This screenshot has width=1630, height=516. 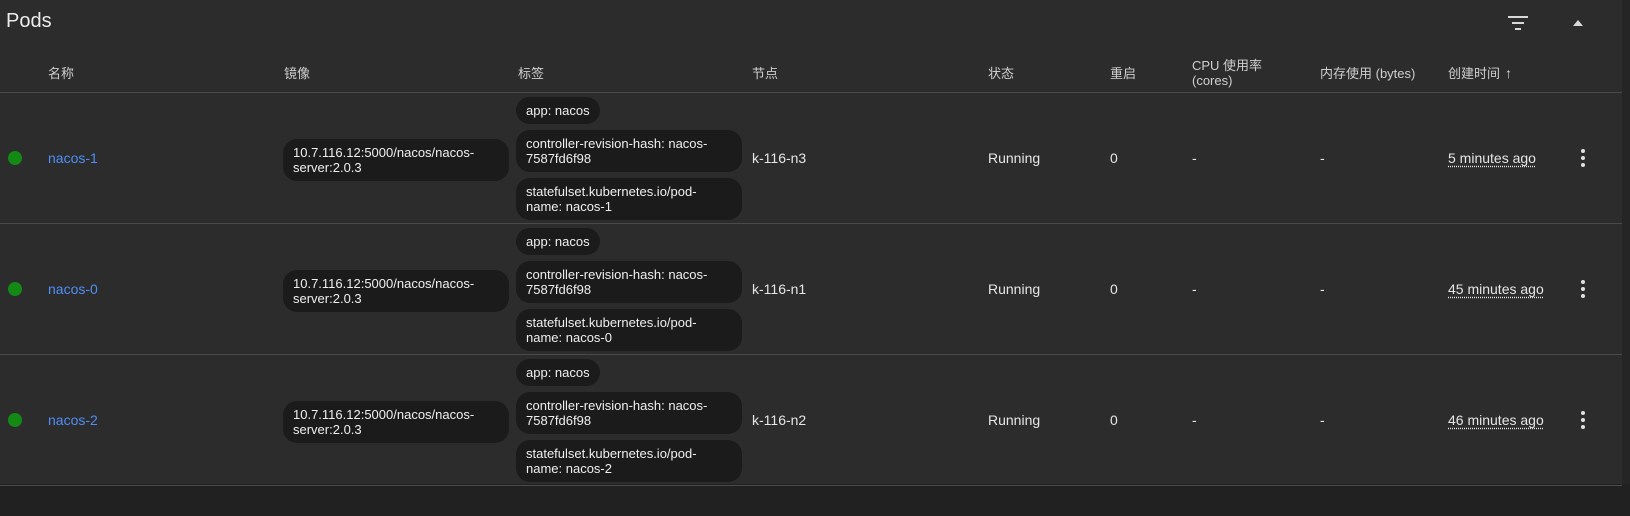 I want to click on pod-name-link: nacos-2, so click(x=73, y=420).